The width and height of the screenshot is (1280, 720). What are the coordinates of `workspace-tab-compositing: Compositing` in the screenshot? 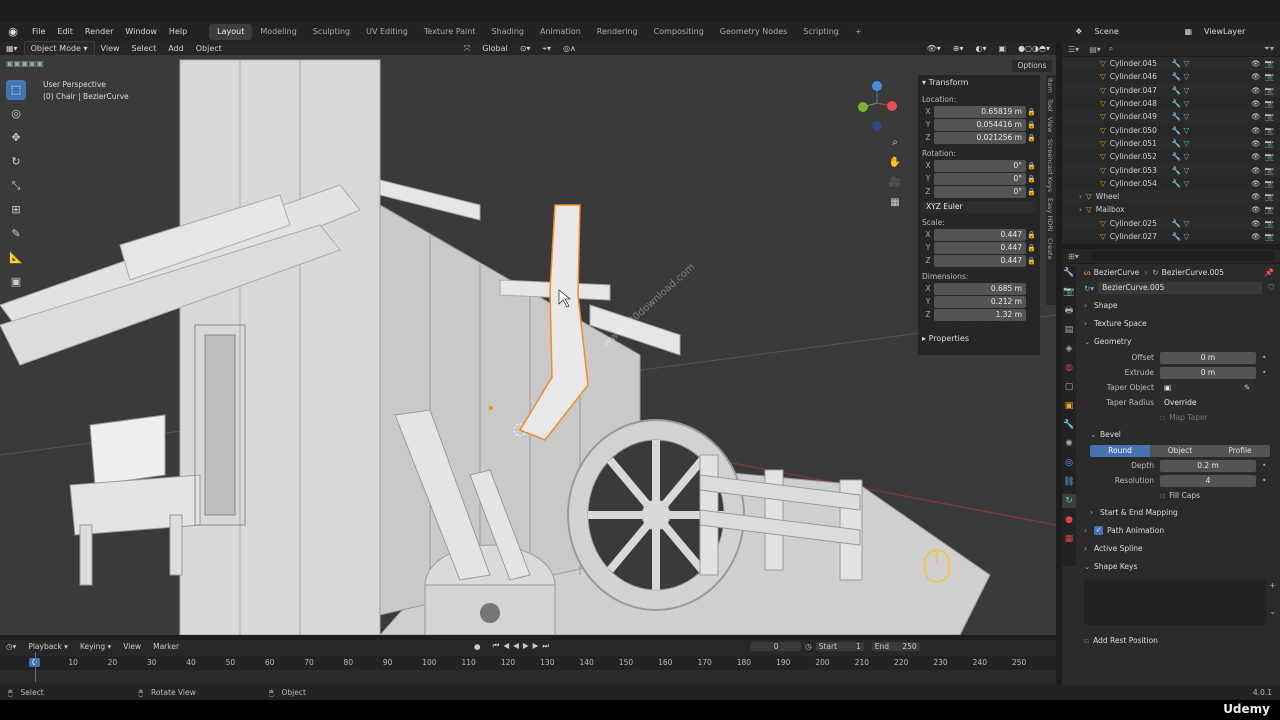 It's located at (679, 32).